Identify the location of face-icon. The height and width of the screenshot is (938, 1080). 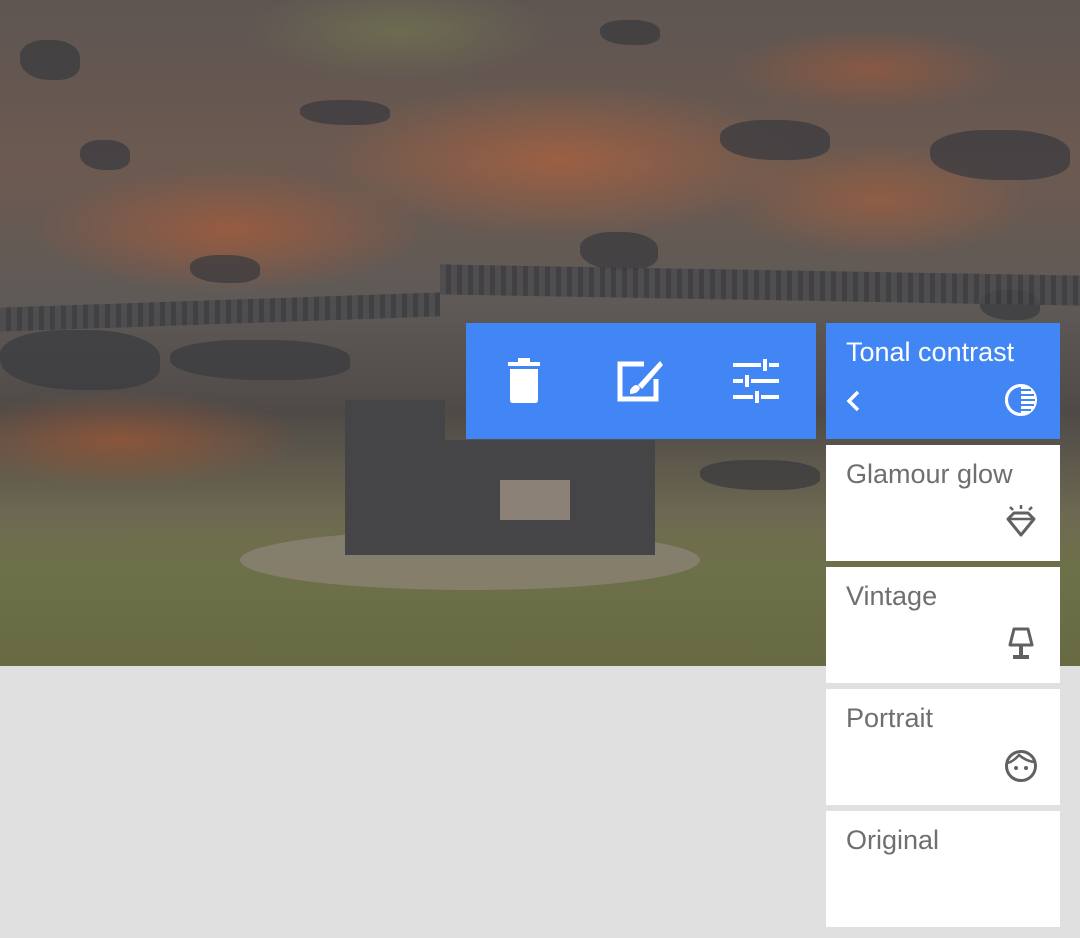
(1021, 766).